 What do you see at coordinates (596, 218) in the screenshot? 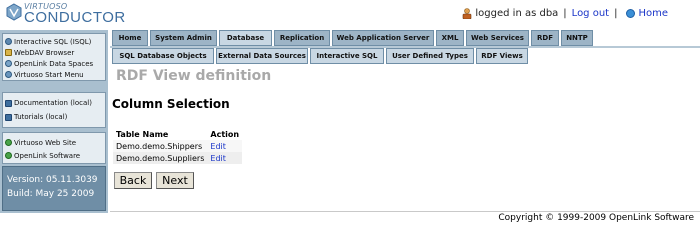
I see `copyright-text: Copyright © 1999-2009 OpenLink Software` at bounding box center [596, 218].